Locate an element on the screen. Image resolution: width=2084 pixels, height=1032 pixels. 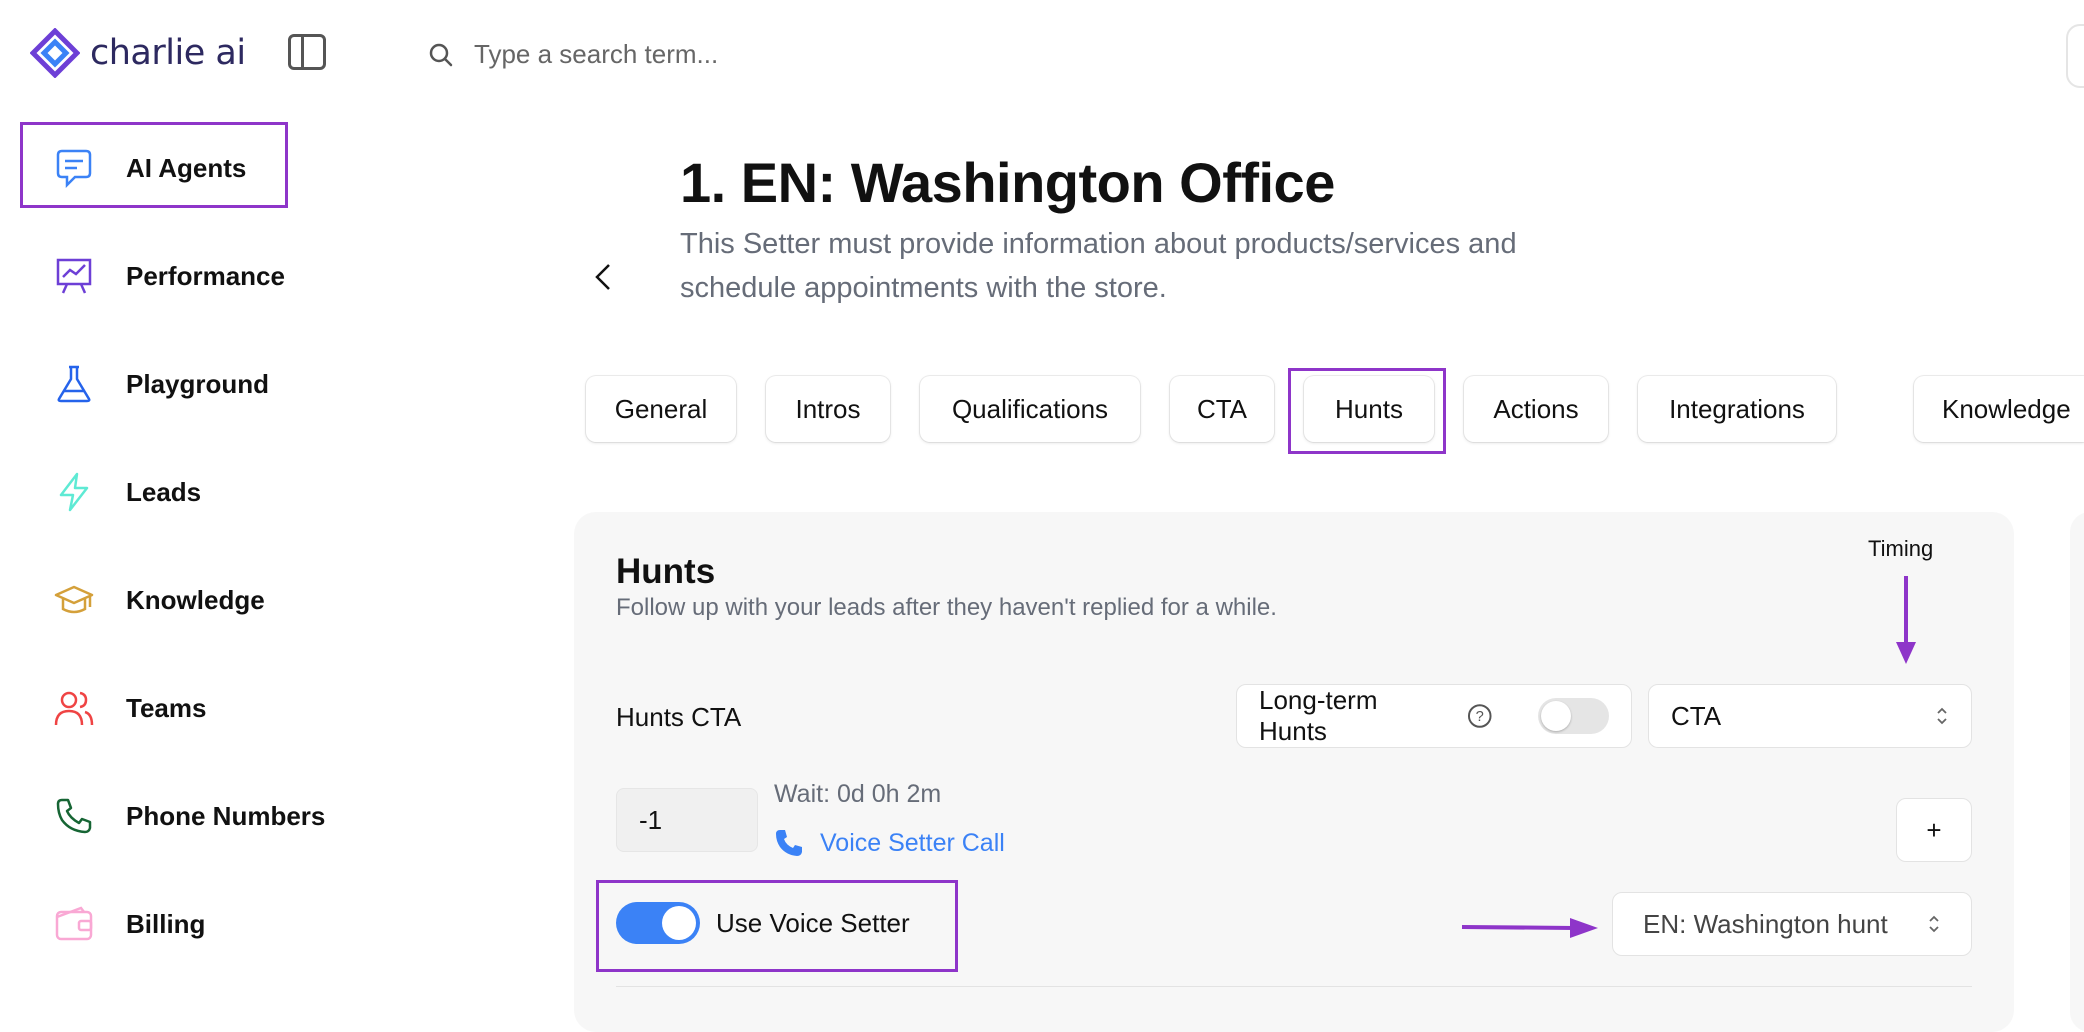
sidebar-item-playground: Playground is located at coordinates (160, 384).